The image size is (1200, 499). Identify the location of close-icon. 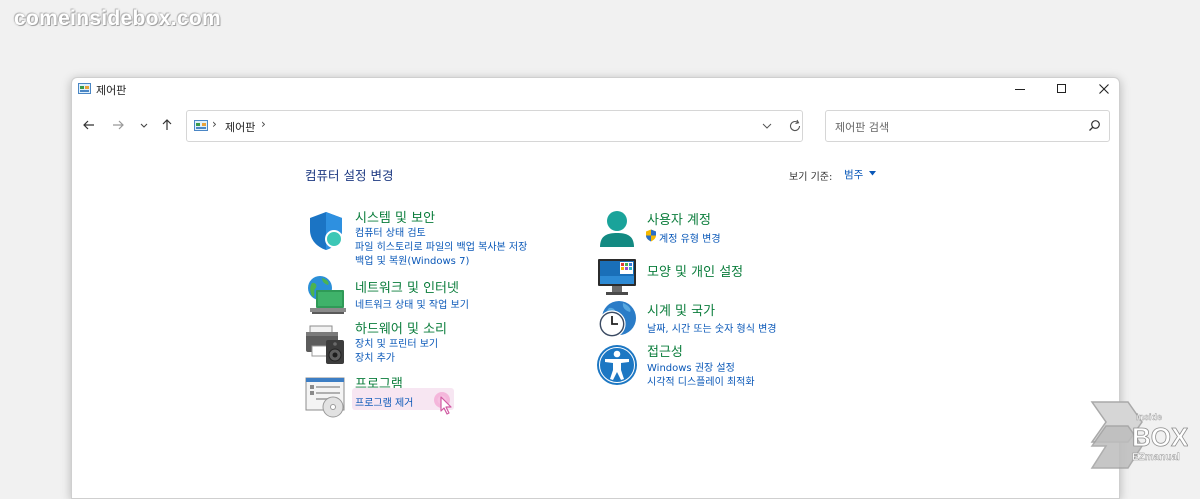
(1104, 89).